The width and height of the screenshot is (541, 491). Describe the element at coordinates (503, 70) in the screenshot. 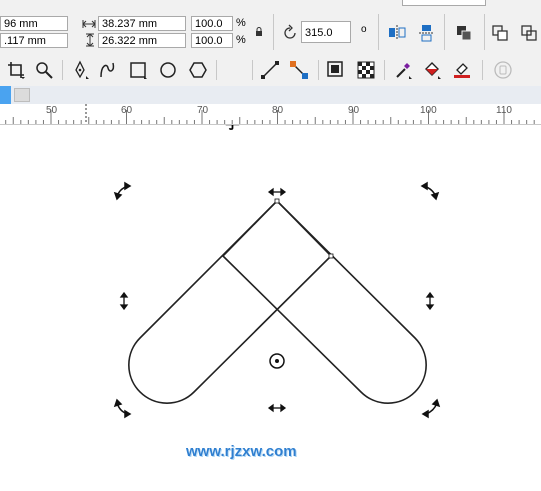

I see `lock-tool-icon` at that location.